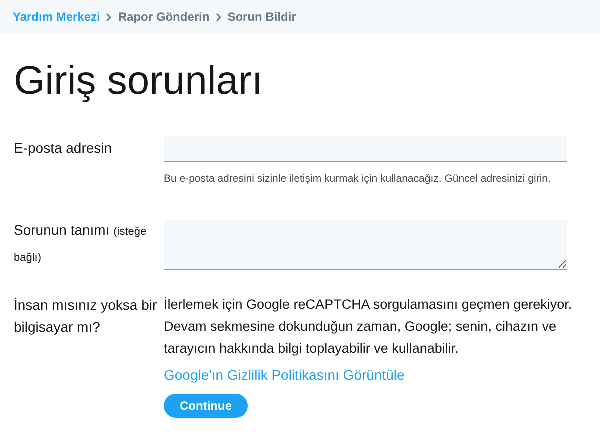 The width and height of the screenshot is (600, 436). What do you see at coordinates (164, 17) in the screenshot?
I see `breadcrumb-item: Rapor Gönderin` at bounding box center [164, 17].